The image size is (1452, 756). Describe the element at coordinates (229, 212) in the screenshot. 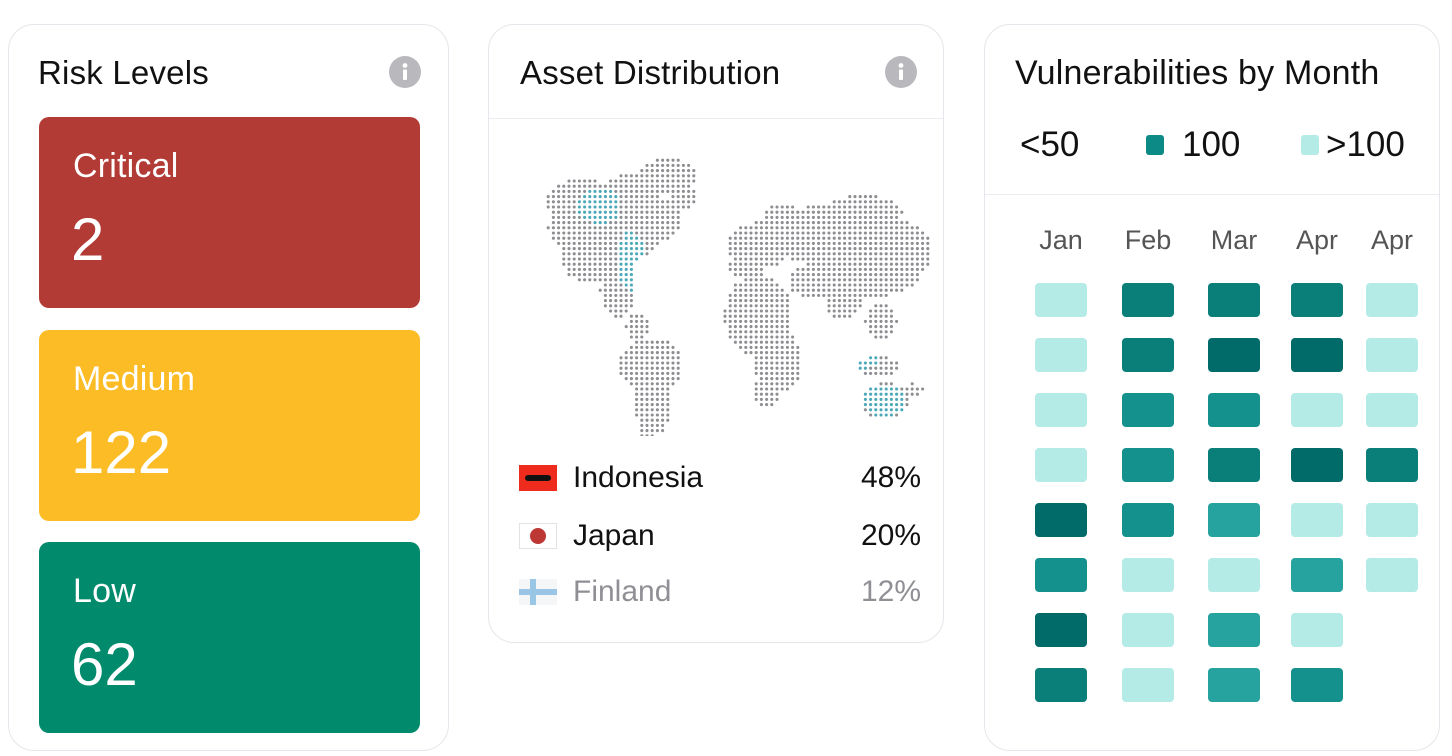

I see `risk-critical-tile: Critical 2` at that location.